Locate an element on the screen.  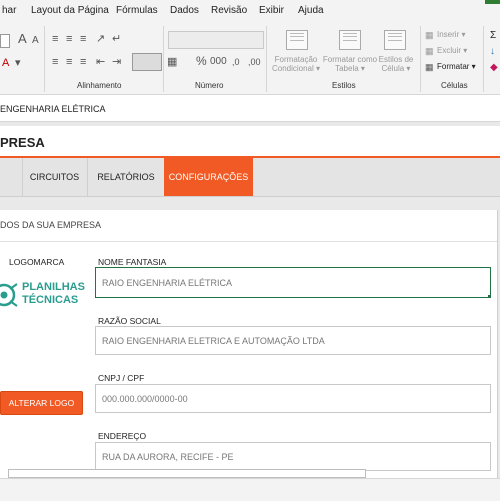
increase-indent-icon: ⇥ is located at coordinates (116, 62).